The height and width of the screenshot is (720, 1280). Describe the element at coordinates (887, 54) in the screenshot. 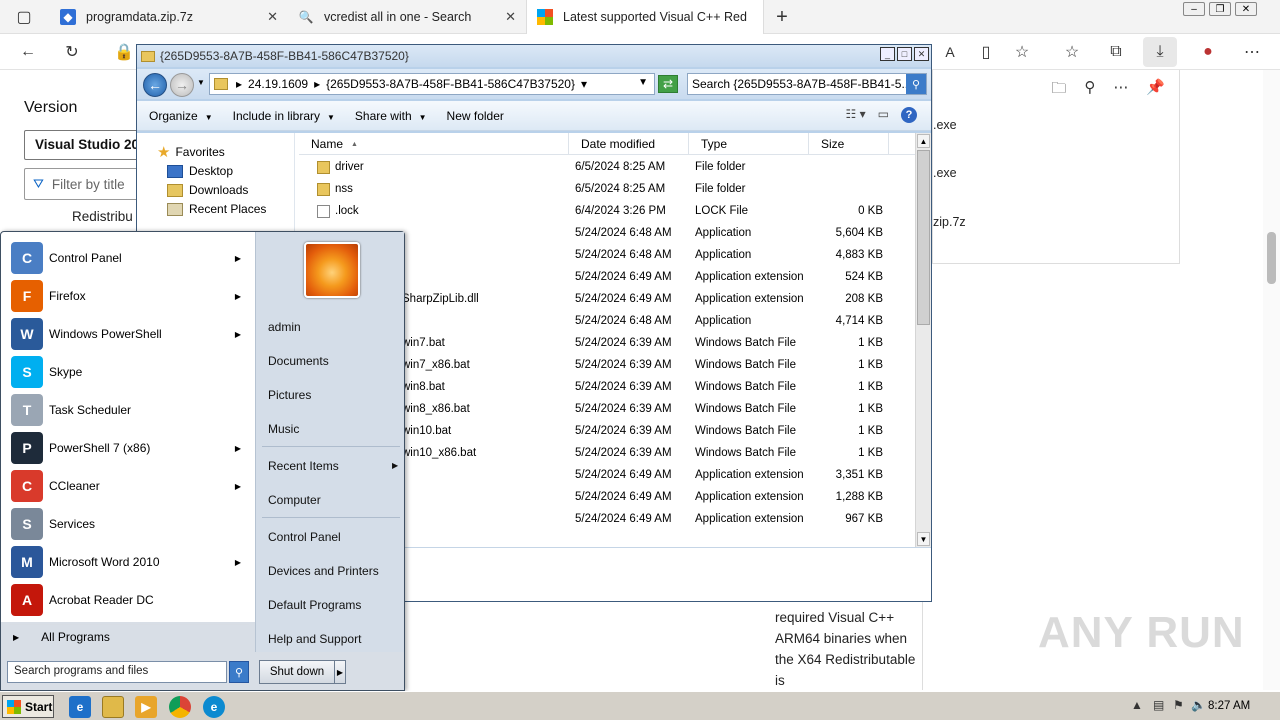

I see `minimize-icon: _` at that location.